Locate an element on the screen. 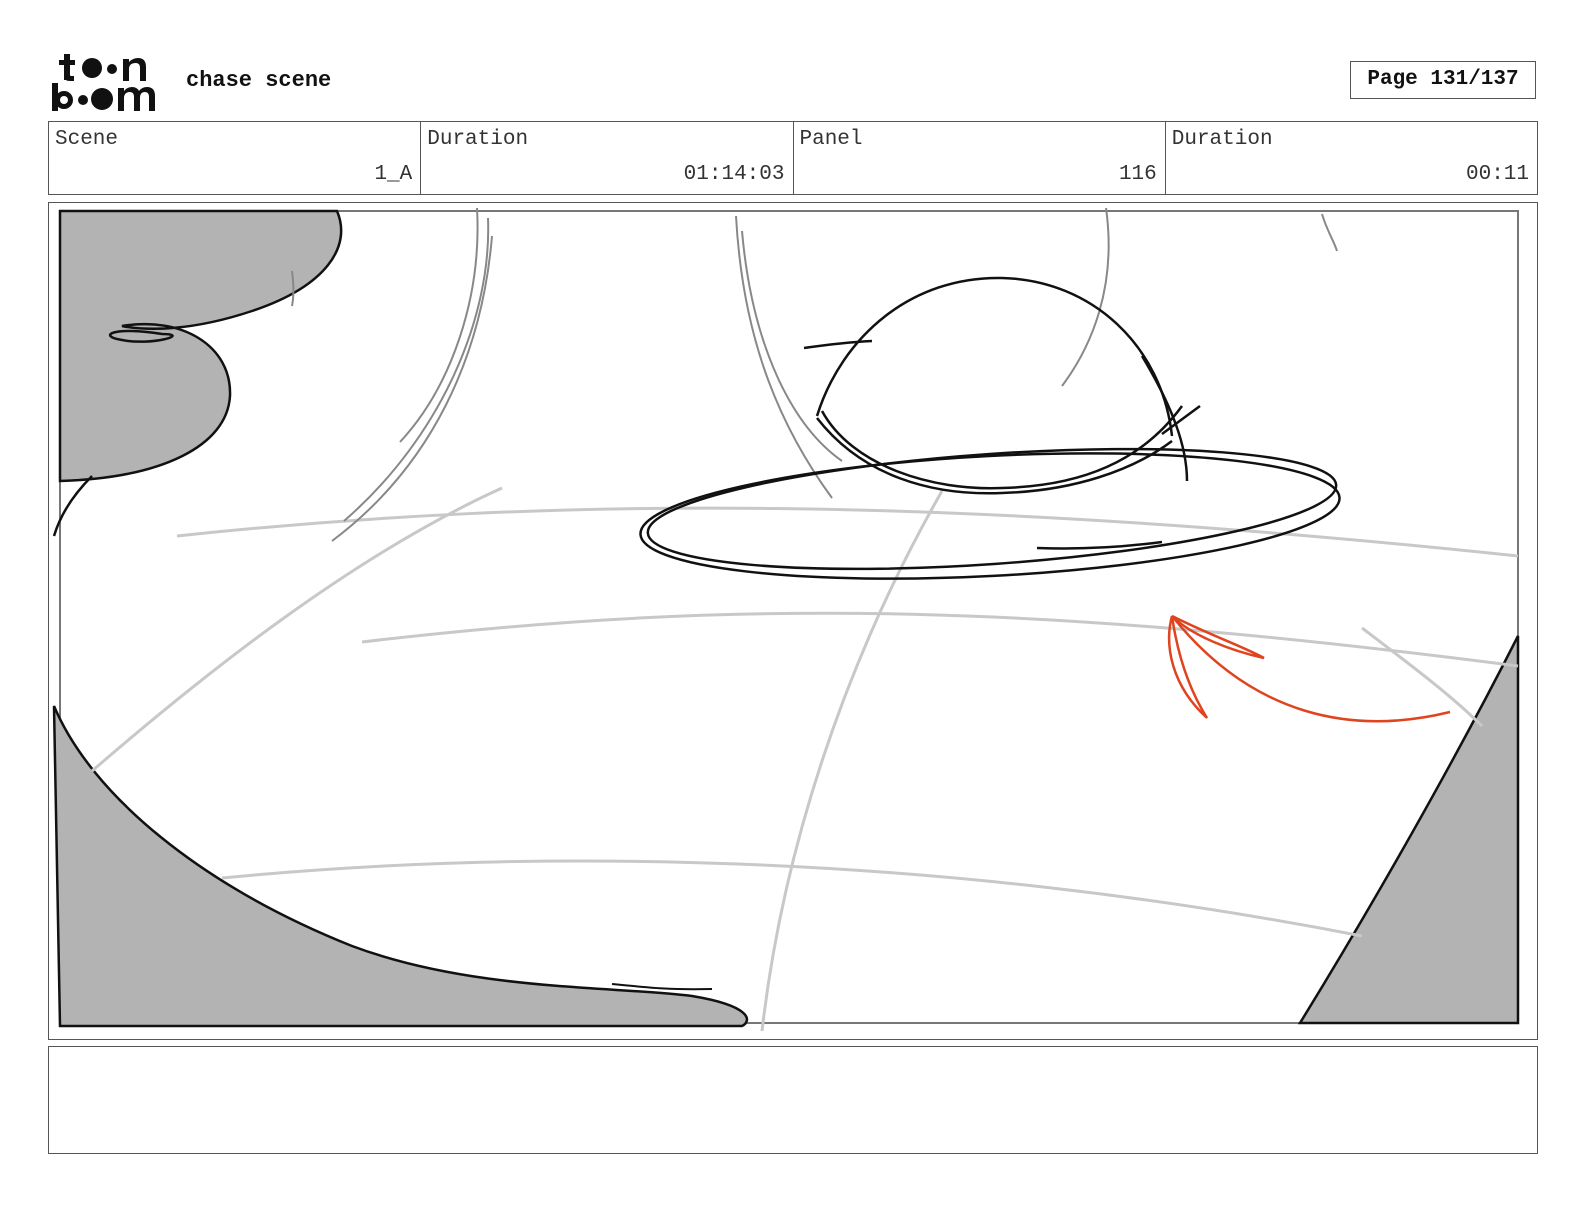 This screenshot has width=1584, height=1224. document-title: chase scene is located at coordinates (259, 80).